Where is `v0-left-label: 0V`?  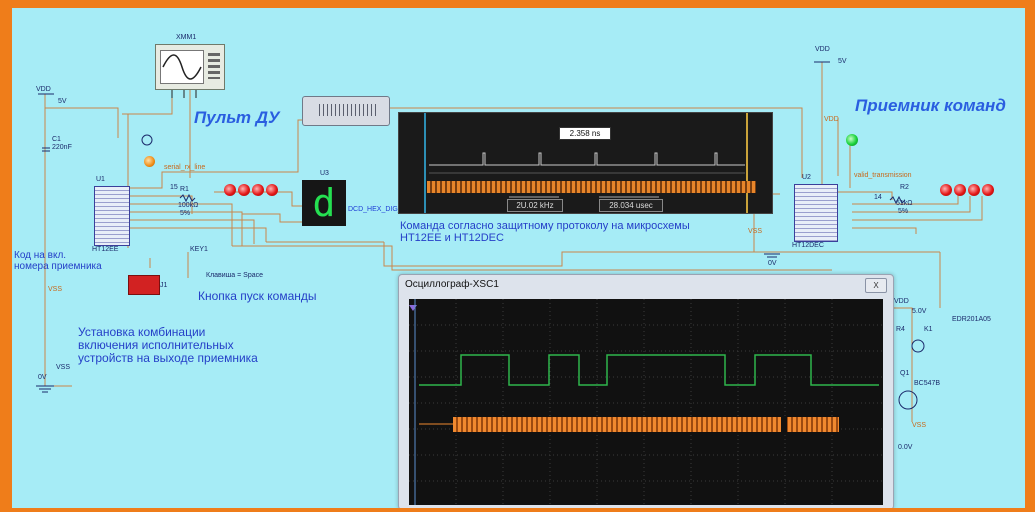
v0-left-label: 0V is located at coordinates (42, 377).